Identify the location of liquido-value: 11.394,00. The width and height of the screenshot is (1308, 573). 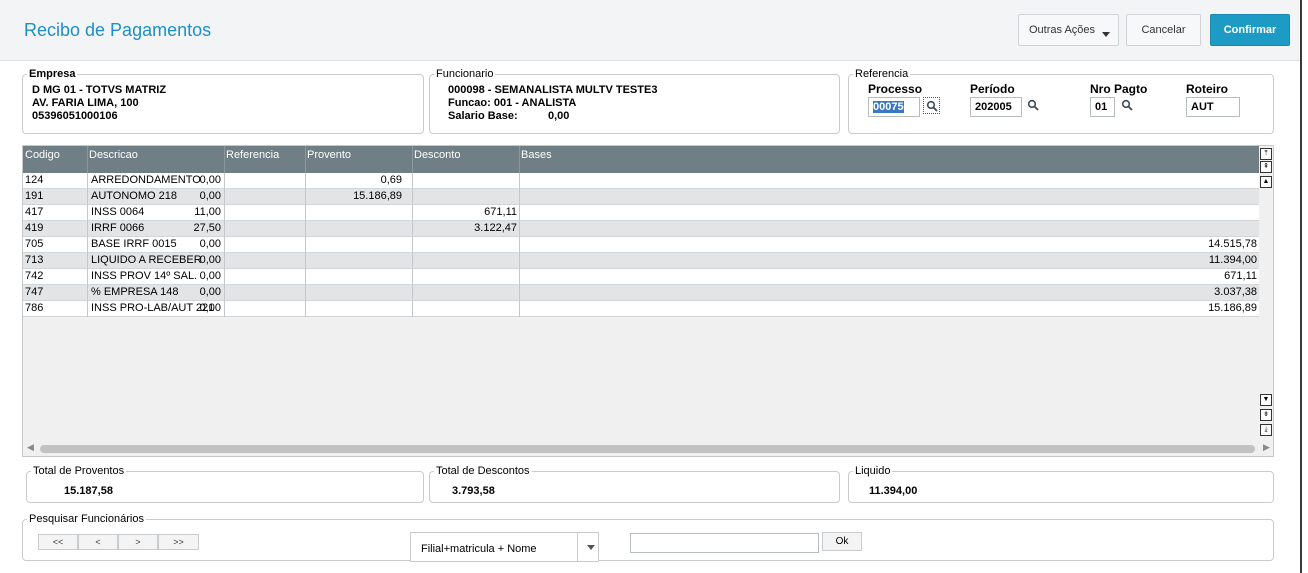
(893, 491).